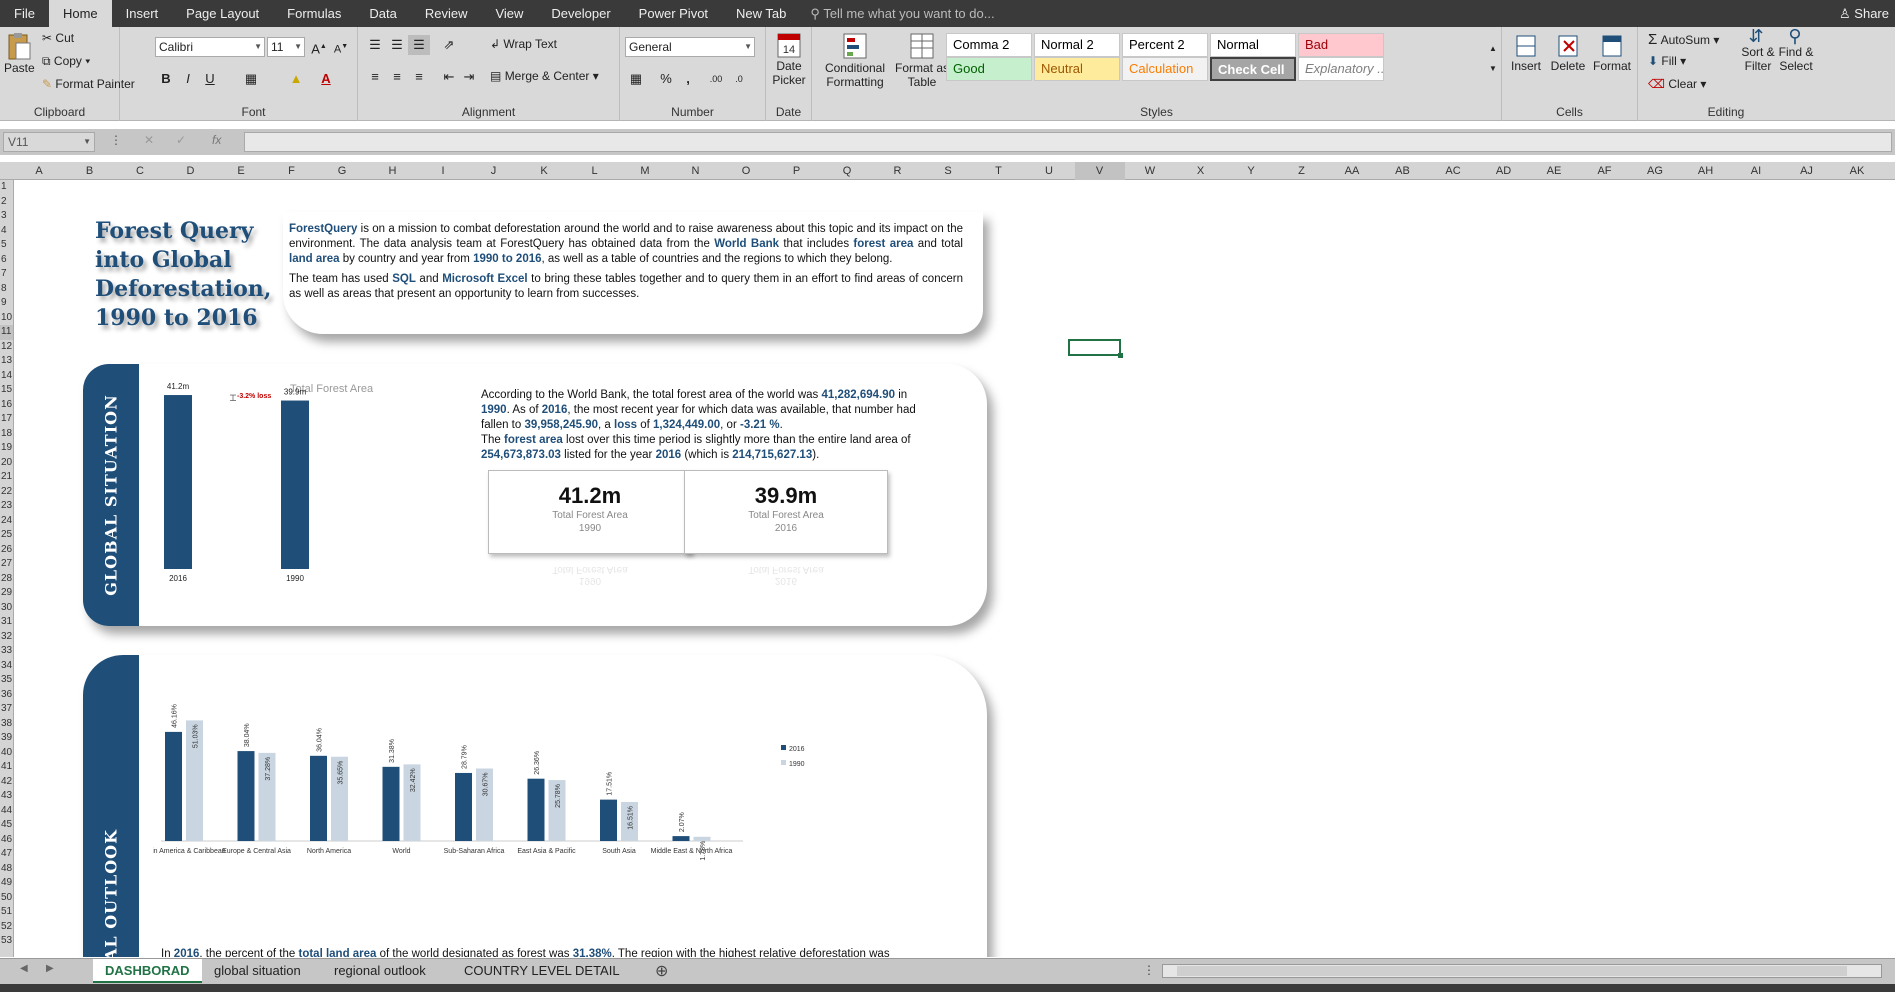  I want to click on row-header: 27, so click(6, 564).